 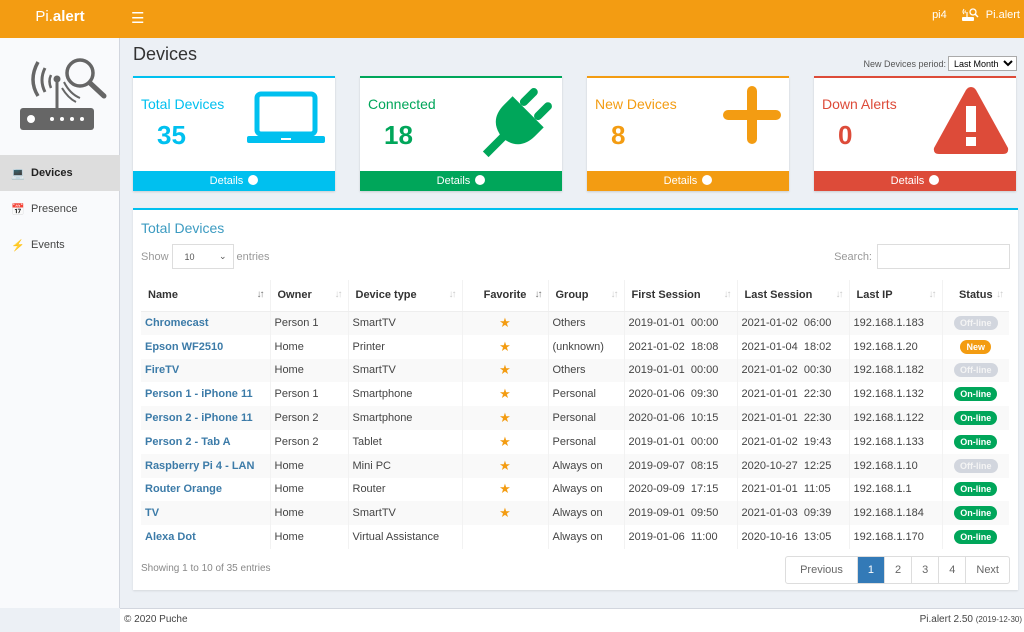 I want to click on first-cell: 2019-09-07 08:15, so click(x=680, y=465).